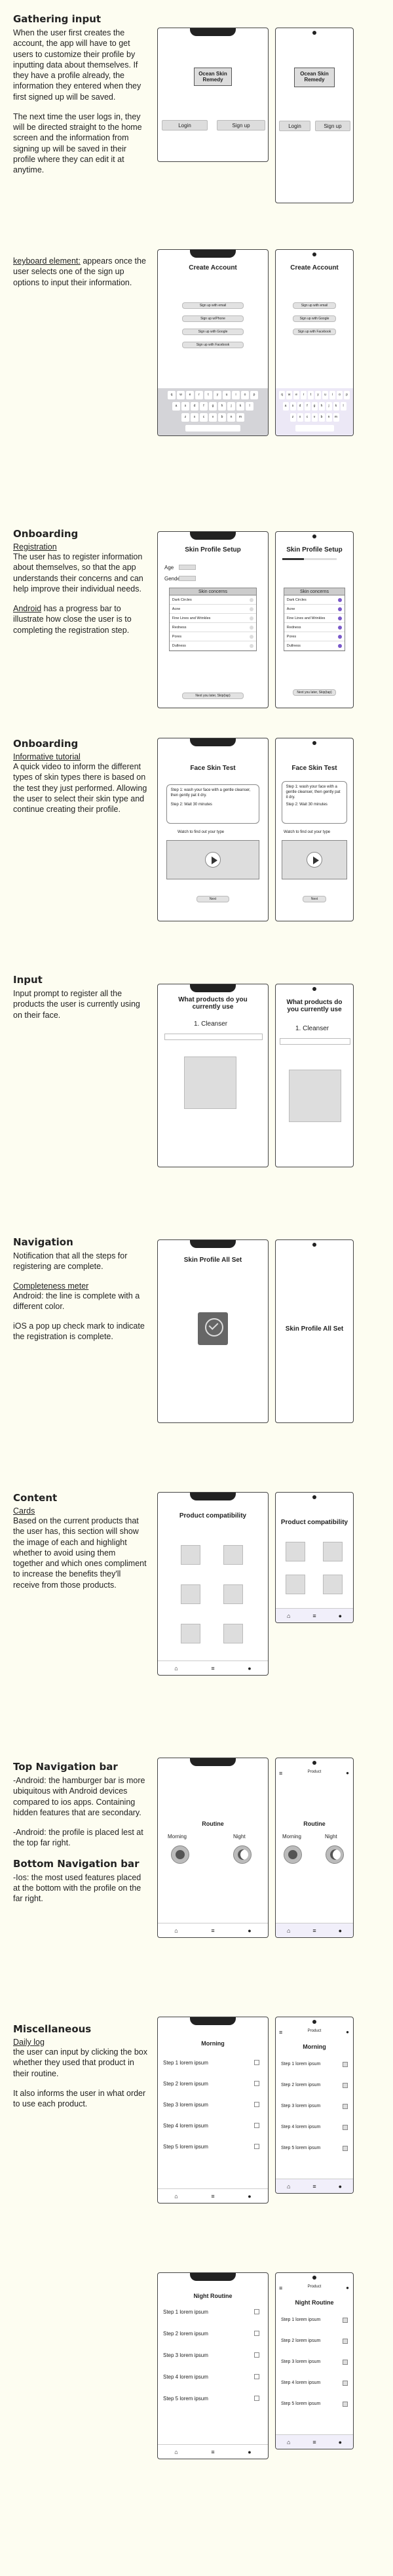  Describe the element at coordinates (315, 428) in the screenshot. I see `spacebar` at that location.